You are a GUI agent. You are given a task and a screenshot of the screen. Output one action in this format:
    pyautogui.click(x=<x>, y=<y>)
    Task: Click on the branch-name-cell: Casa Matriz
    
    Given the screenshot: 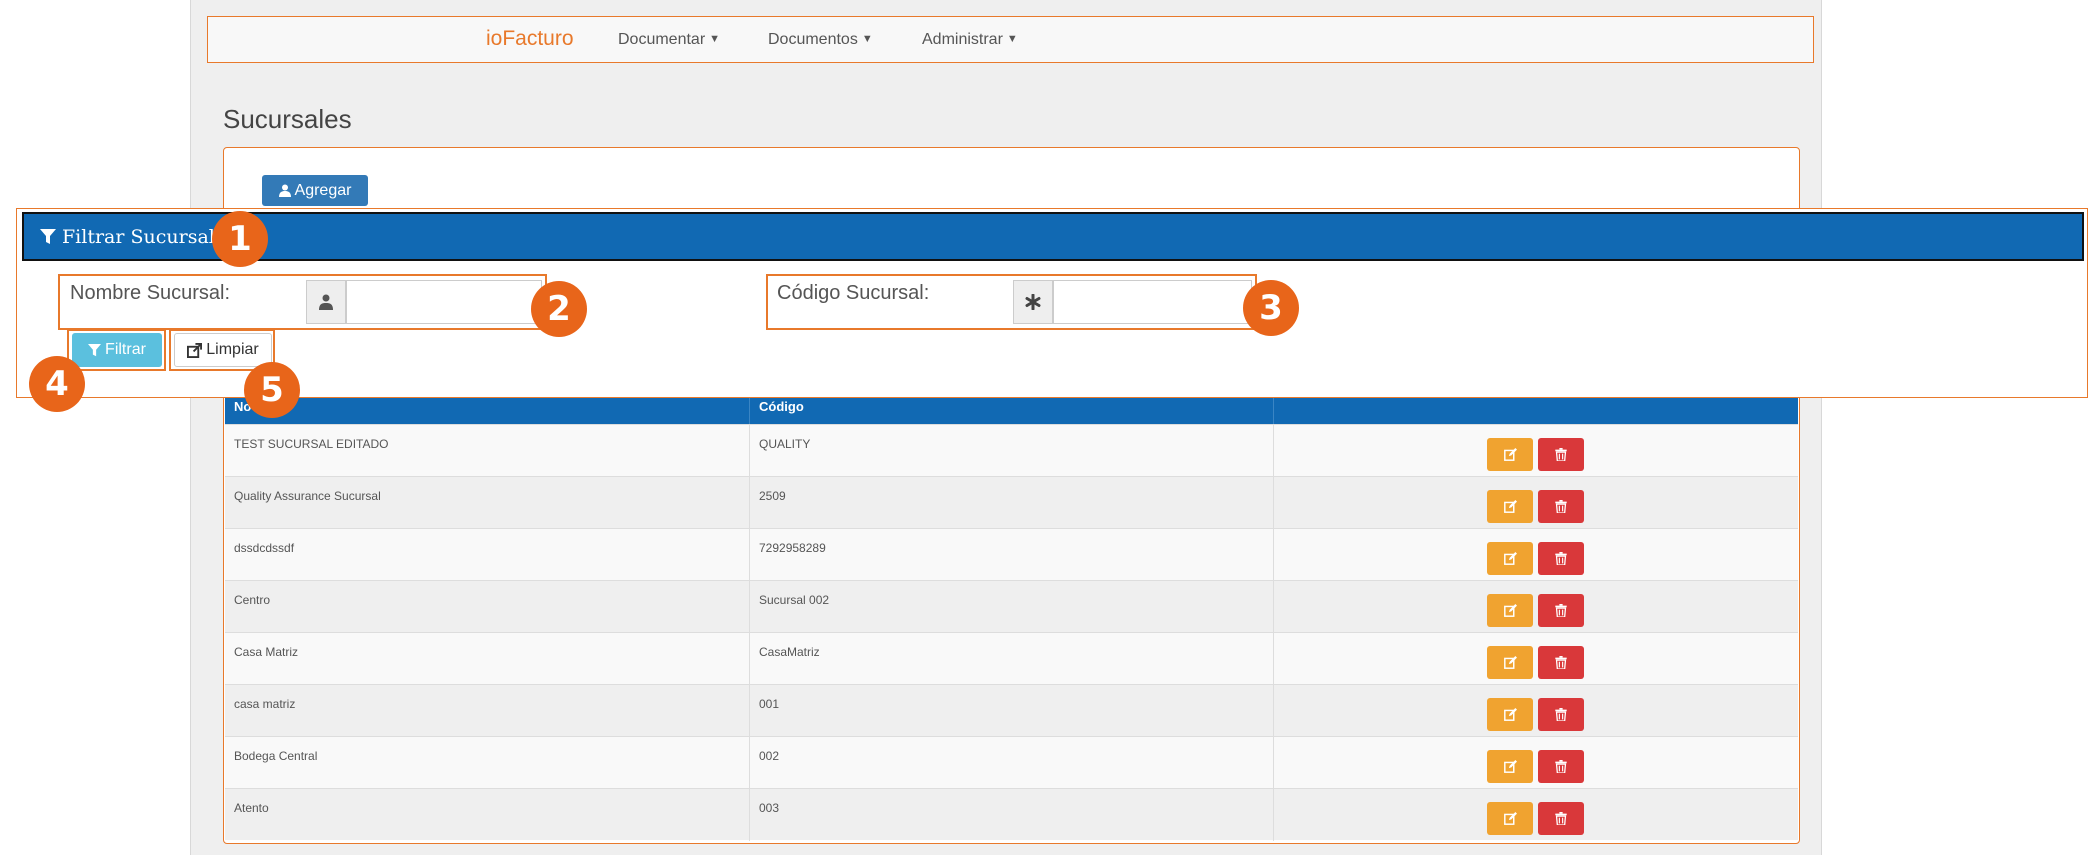 What is the action you would take?
    pyautogui.click(x=266, y=652)
    